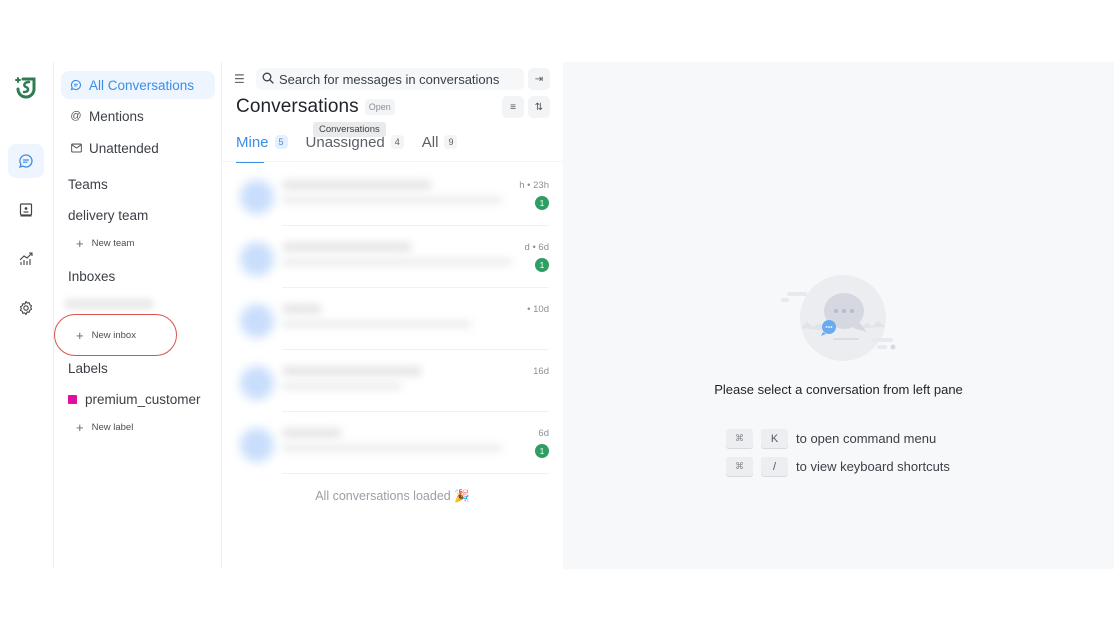 The image size is (1120, 630). What do you see at coordinates (268, 79) in the screenshot?
I see `search-icon` at bounding box center [268, 79].